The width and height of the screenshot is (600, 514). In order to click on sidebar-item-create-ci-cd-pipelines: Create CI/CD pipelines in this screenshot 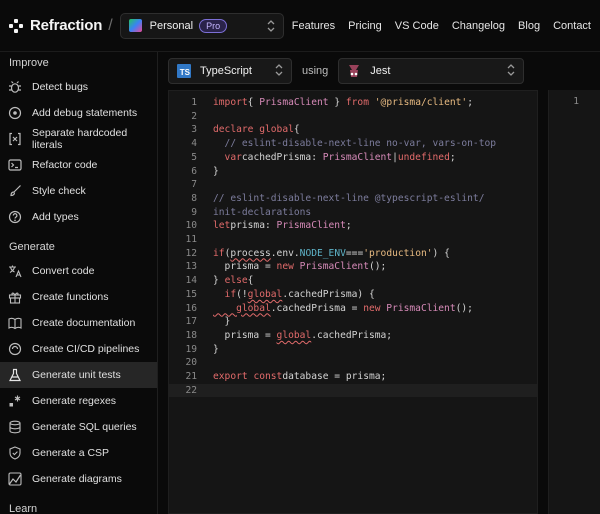, I will do `click(78, 349)`.